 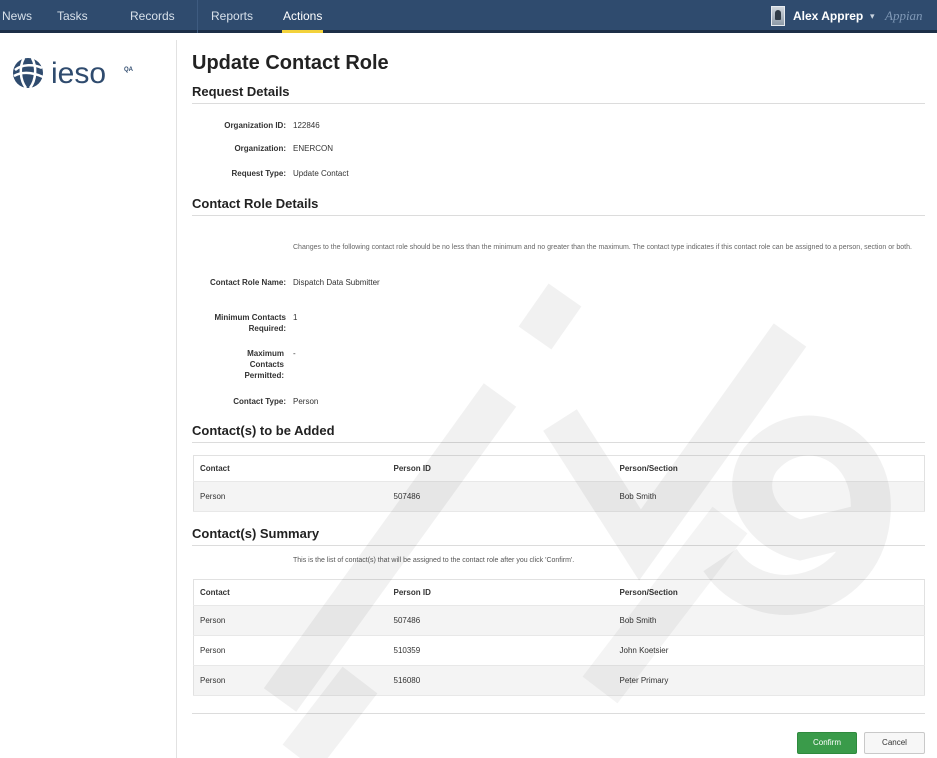 I want to click on tab-actions: Actions, so click(x=302, y=16).